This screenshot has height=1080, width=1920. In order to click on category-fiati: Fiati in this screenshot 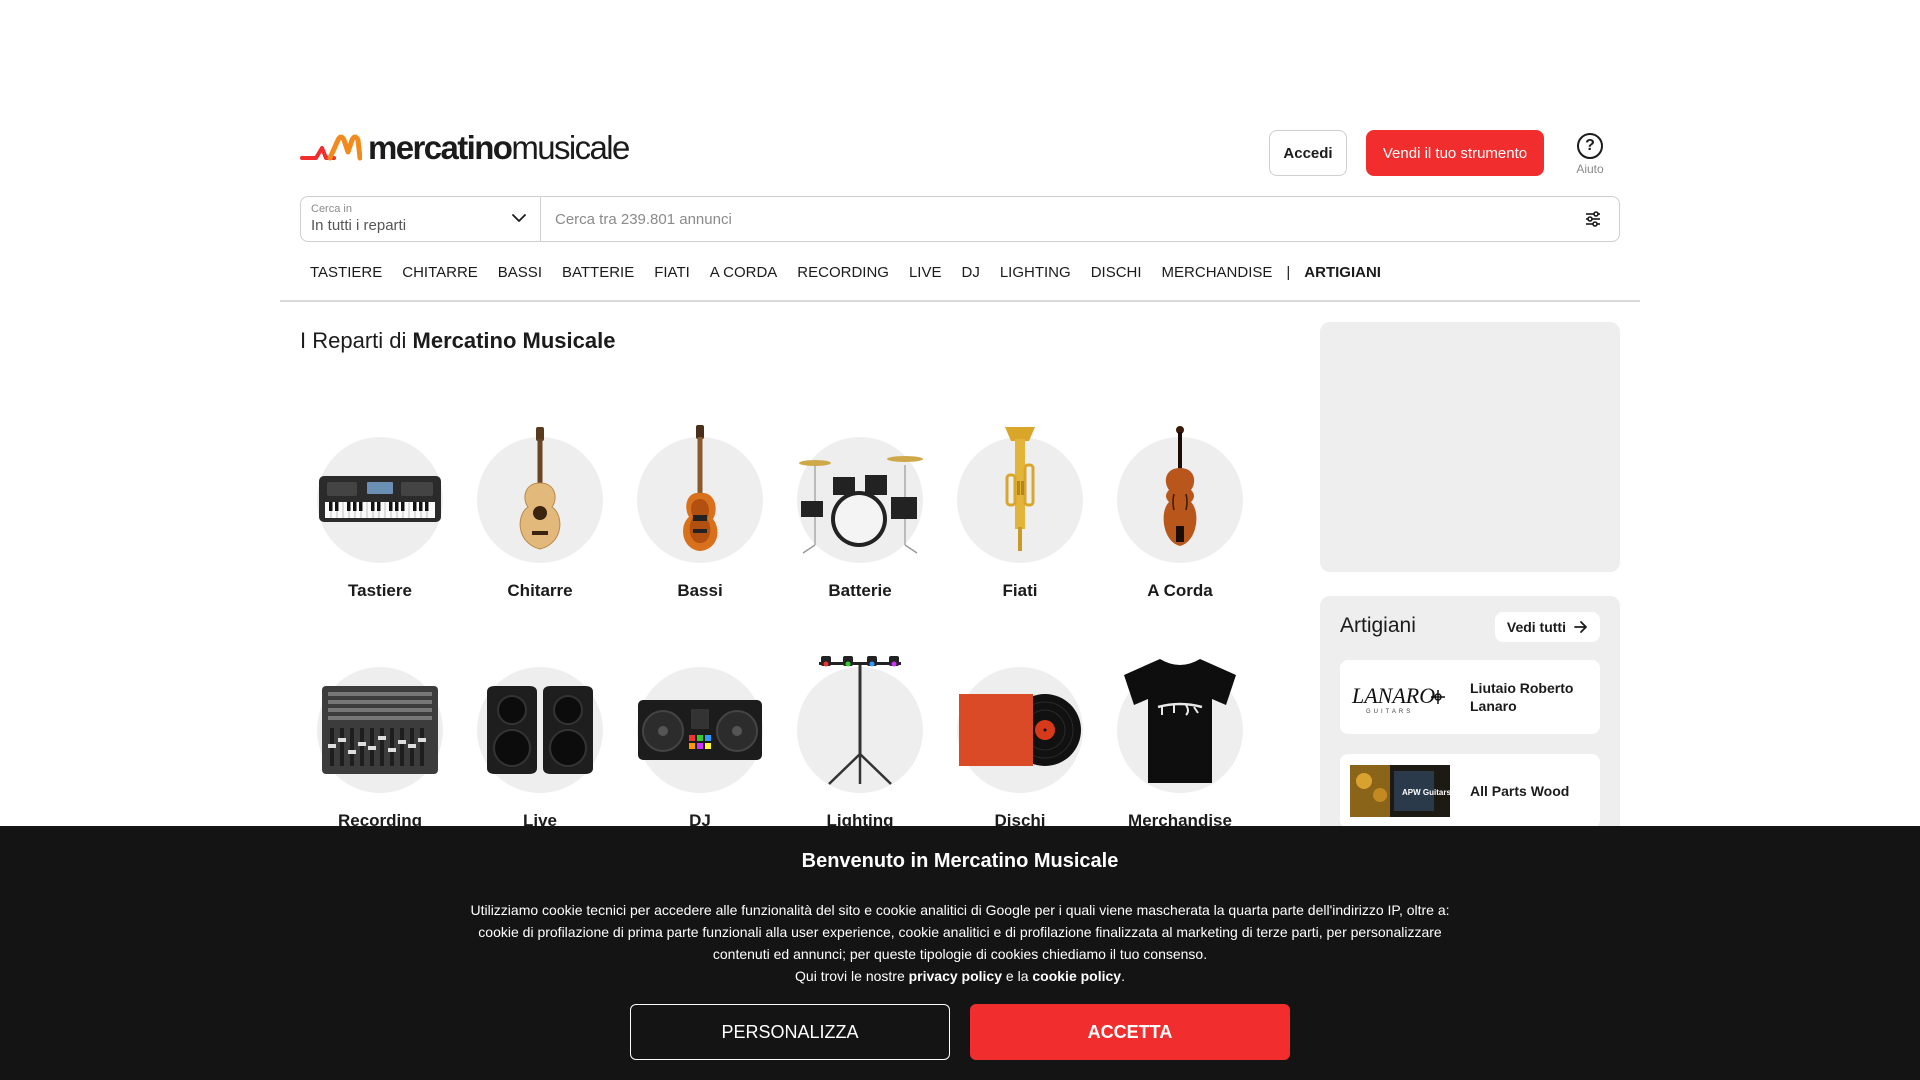, I will do `click(1020, 513)`.